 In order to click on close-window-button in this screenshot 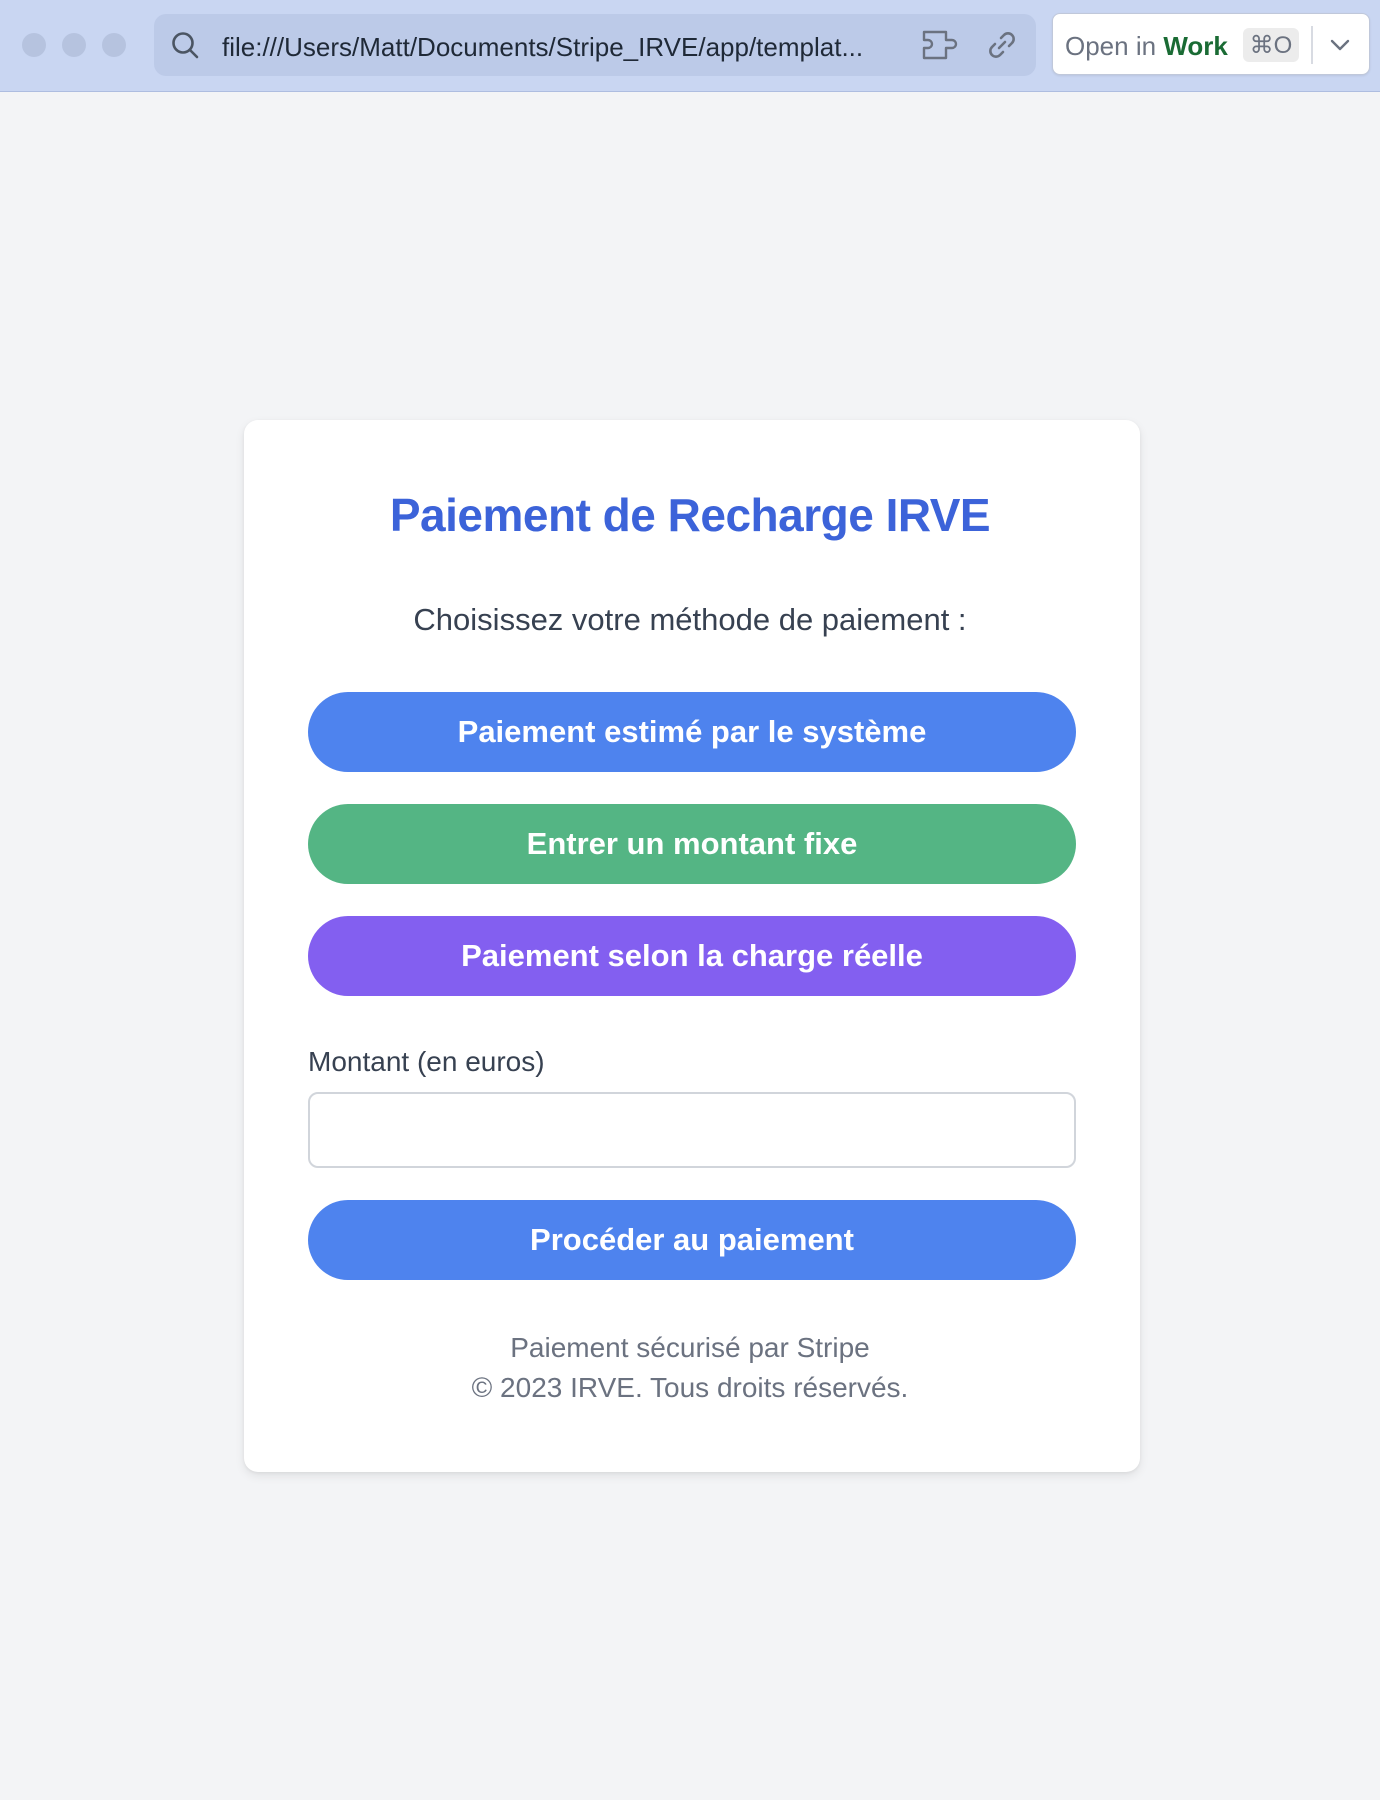, I will do `click(34, 45)`.